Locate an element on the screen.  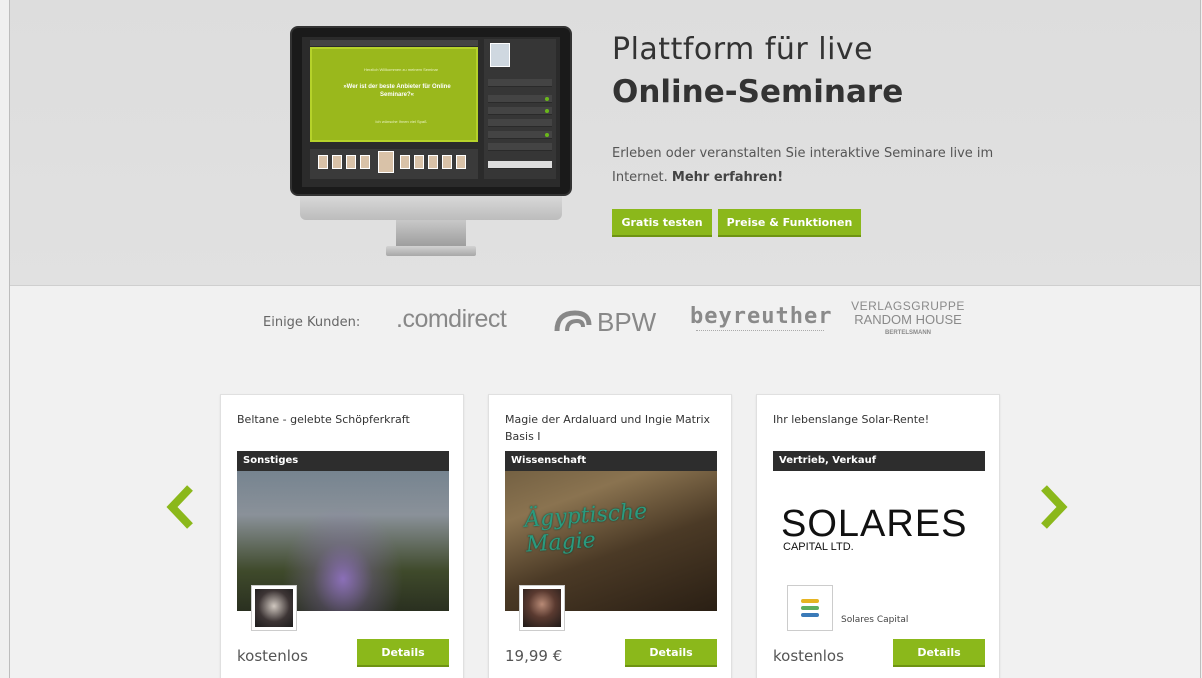
screen-footer-text: Ich wünsche Ihnen viel Spaß is located at coordinates (401, 121).